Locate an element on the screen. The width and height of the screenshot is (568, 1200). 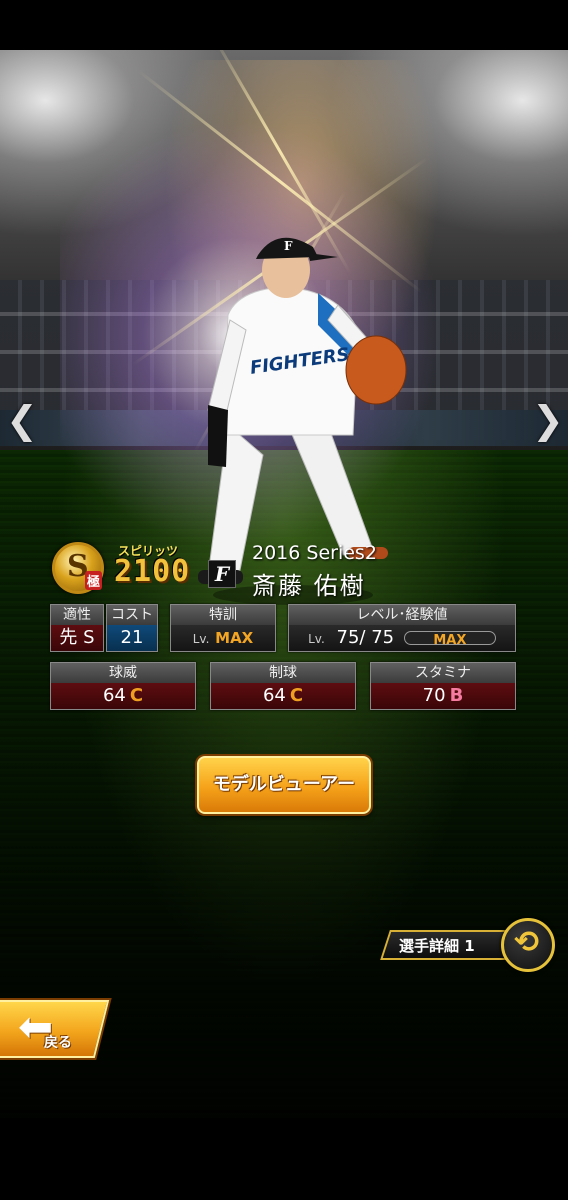
level-exp-box: レベル･経験値 Lv. 75/ 75 MAX is located at coordinates (402, 628).